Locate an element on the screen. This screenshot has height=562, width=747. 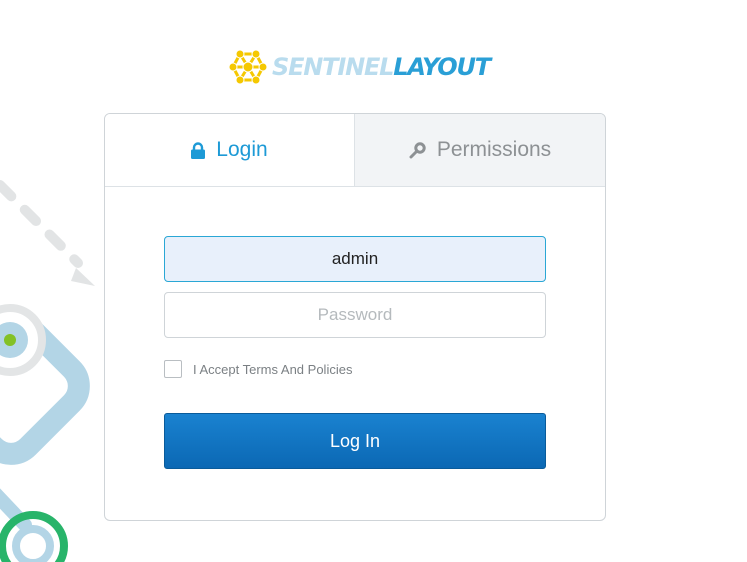
lock-icon is located at coordinates (198, 150).